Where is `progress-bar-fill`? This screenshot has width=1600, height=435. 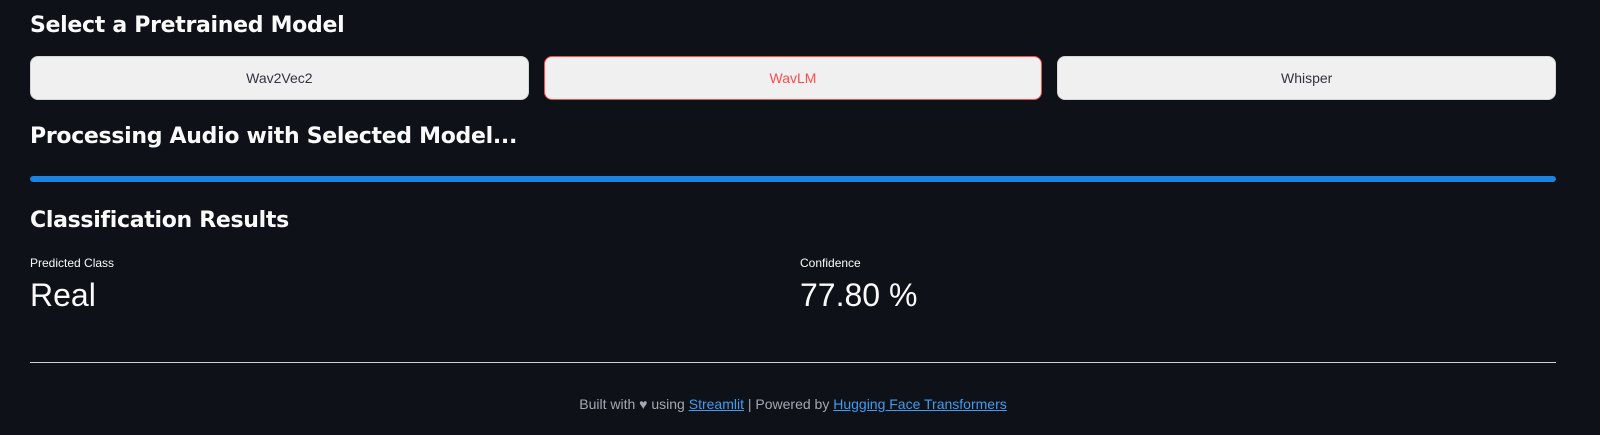 progress-bar-fill is located at coordinates (793, 179).